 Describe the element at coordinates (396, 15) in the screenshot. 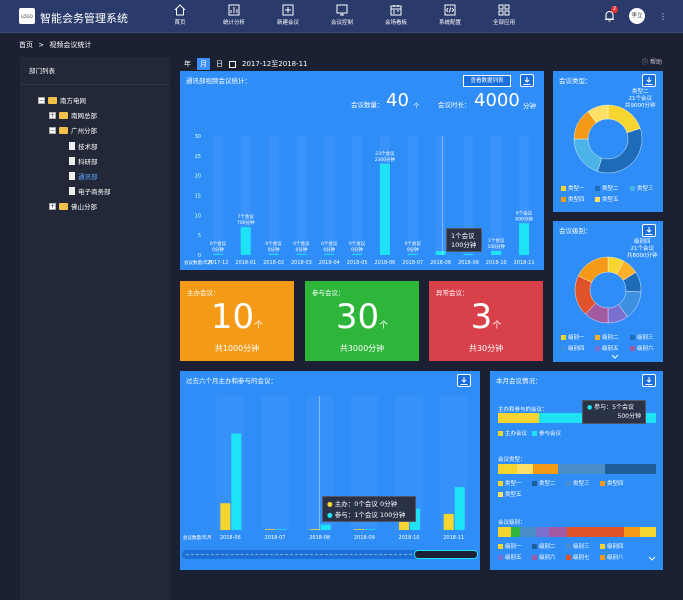

I see `nav-venue-board: 会场看板` at that location.